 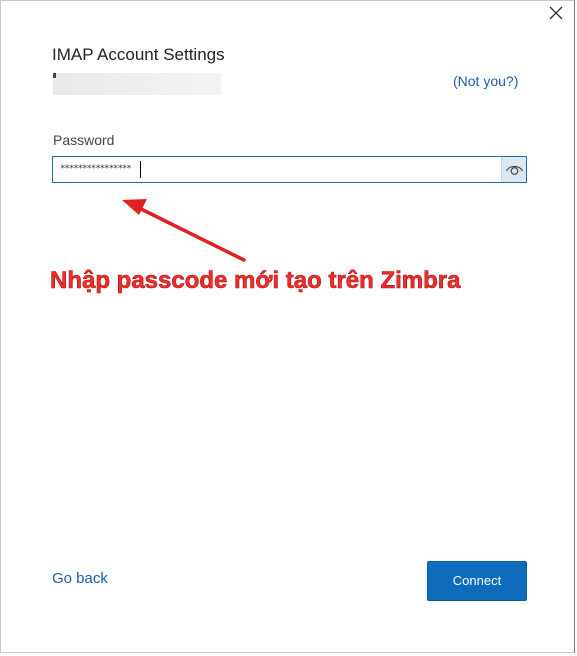 What do you see at coordinates (255, 281) in the screenshot?
I see `annotation-label: Nhập passcode mới tạo trên Zimbra` at bounding box center [255, 281].